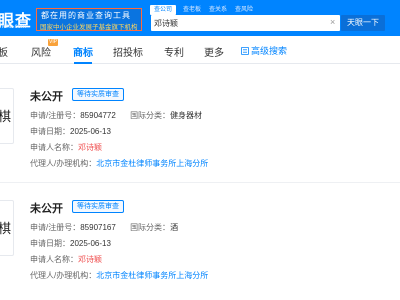  I want to click on nav-tab-patent: 专利, so click(174, 51).